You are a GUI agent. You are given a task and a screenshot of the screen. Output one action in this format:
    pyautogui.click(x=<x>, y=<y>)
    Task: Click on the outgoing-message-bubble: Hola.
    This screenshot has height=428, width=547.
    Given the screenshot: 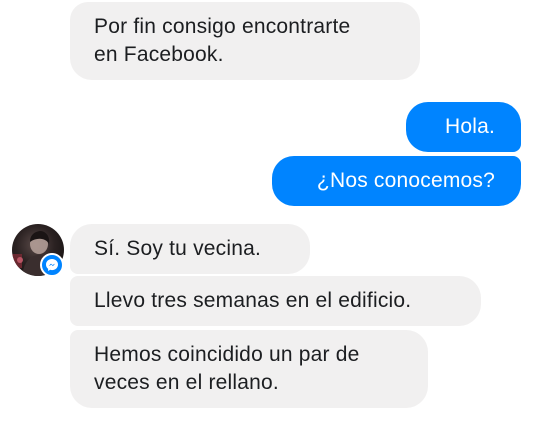 What is the action you would take?
    pyautogui.click(x=463, y=127)
    